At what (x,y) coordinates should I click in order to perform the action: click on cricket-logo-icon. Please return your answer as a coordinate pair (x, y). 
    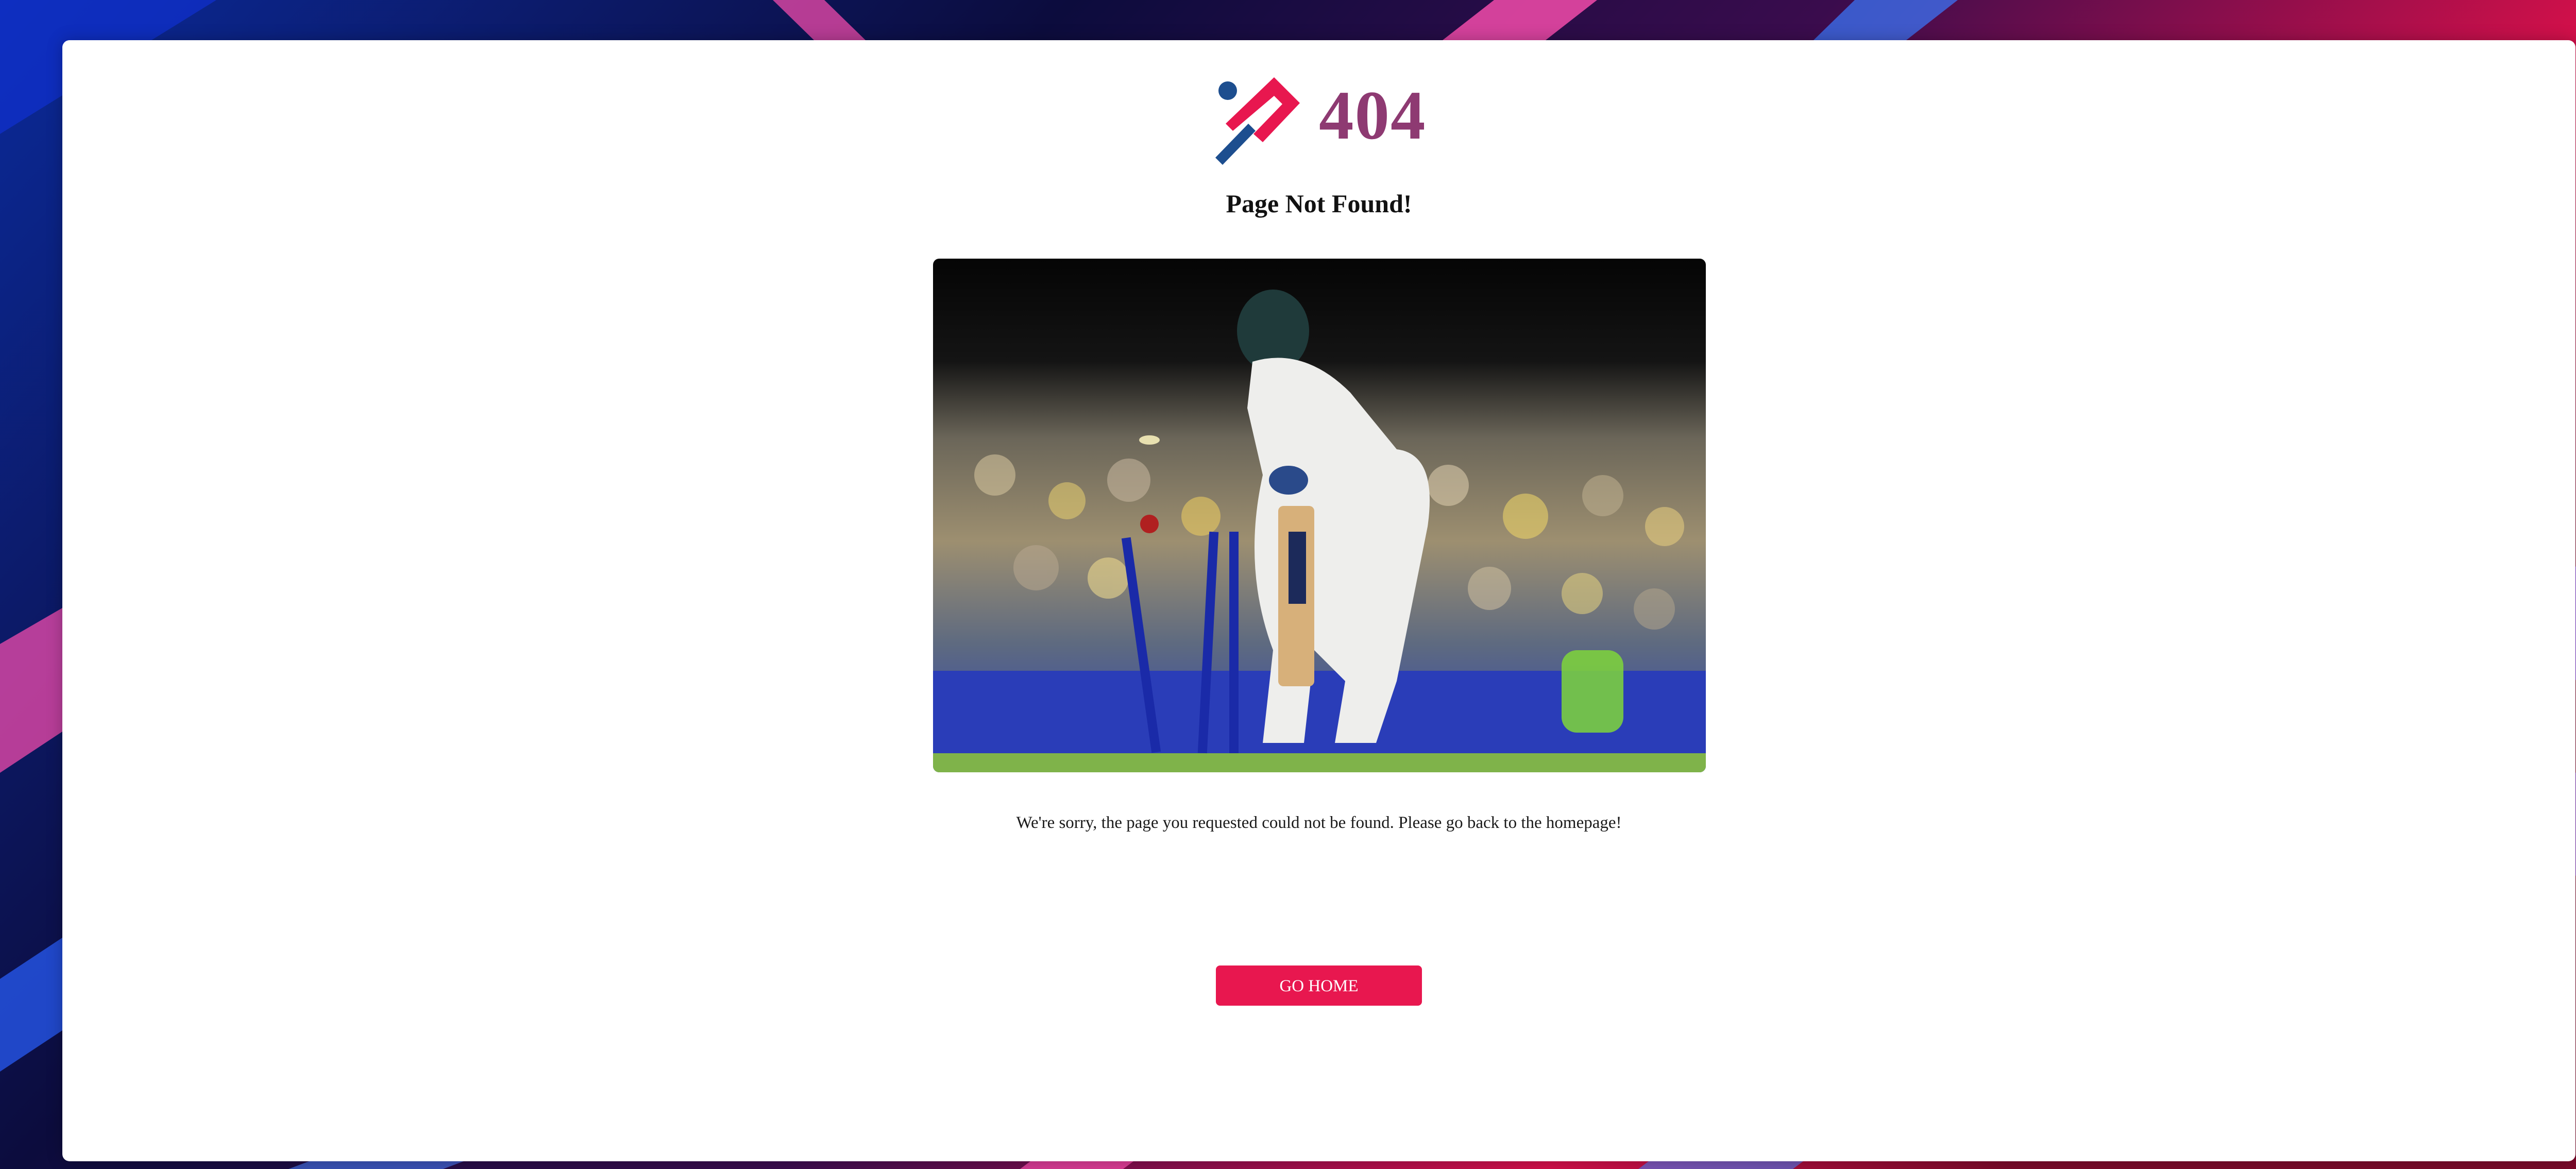
    Looking at the image, I should click on (1257, 121).